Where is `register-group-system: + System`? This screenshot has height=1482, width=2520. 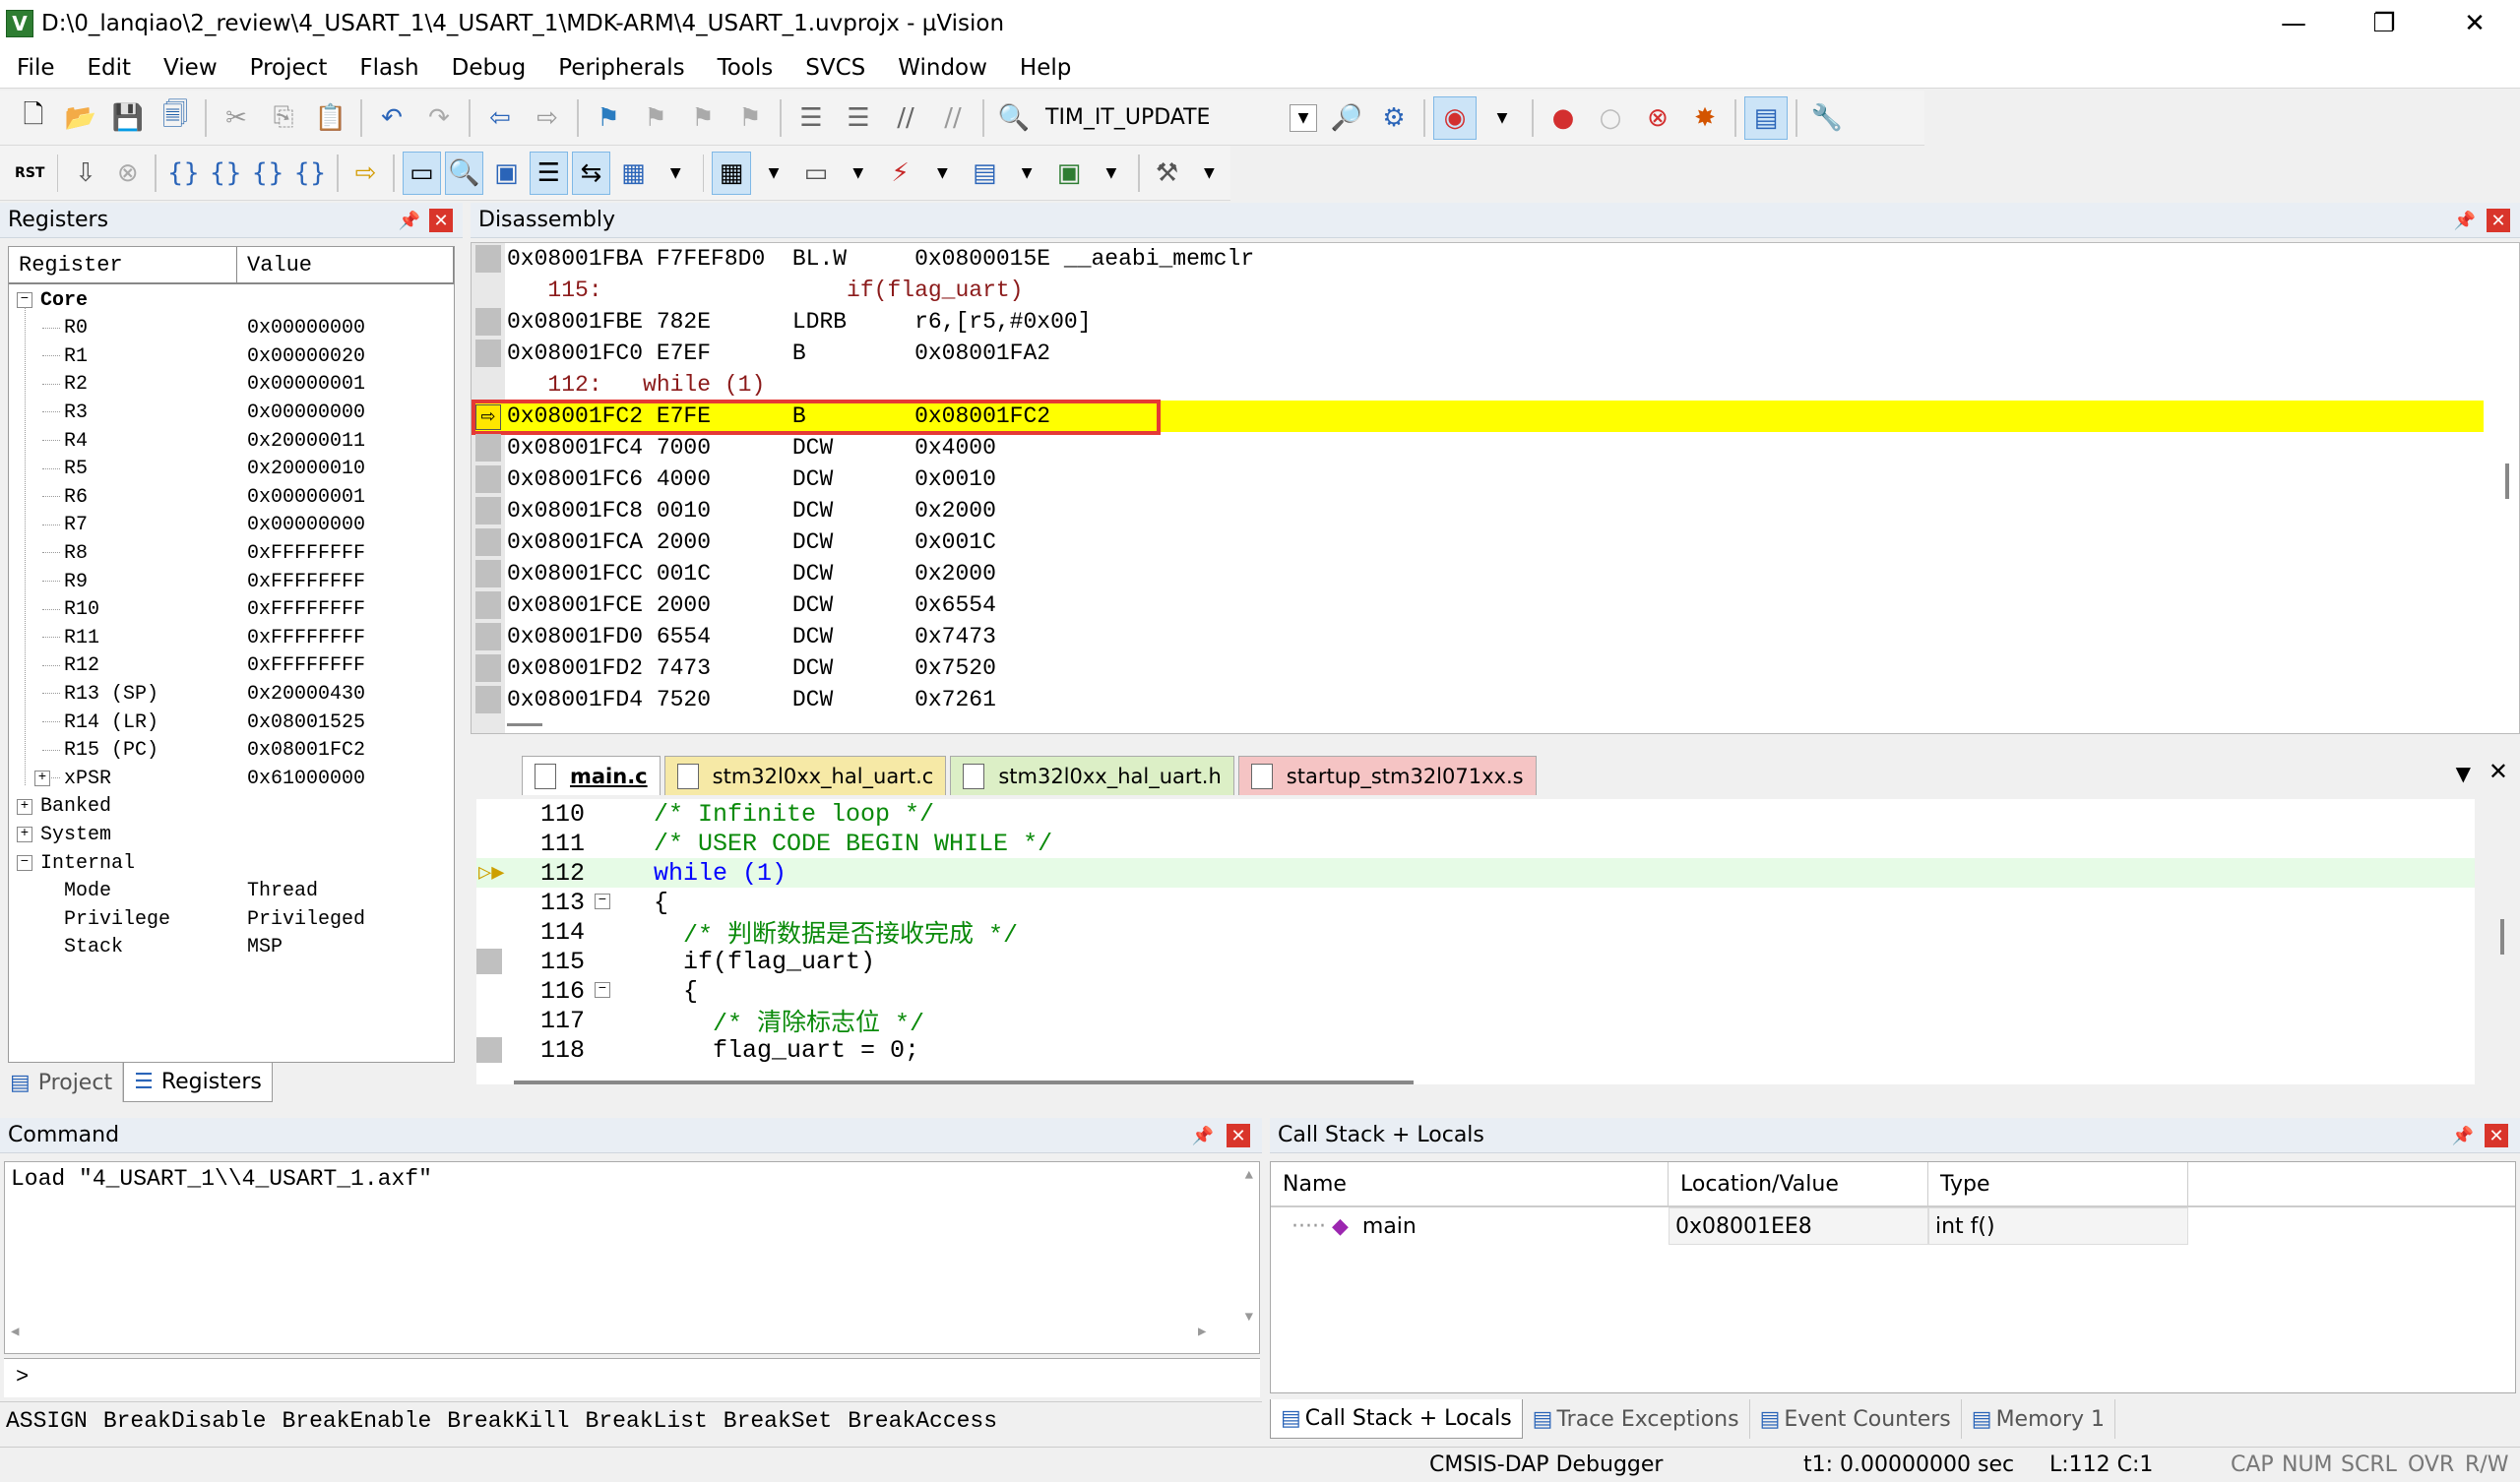 register-group-system: + System is located at coordinates (231, 834).